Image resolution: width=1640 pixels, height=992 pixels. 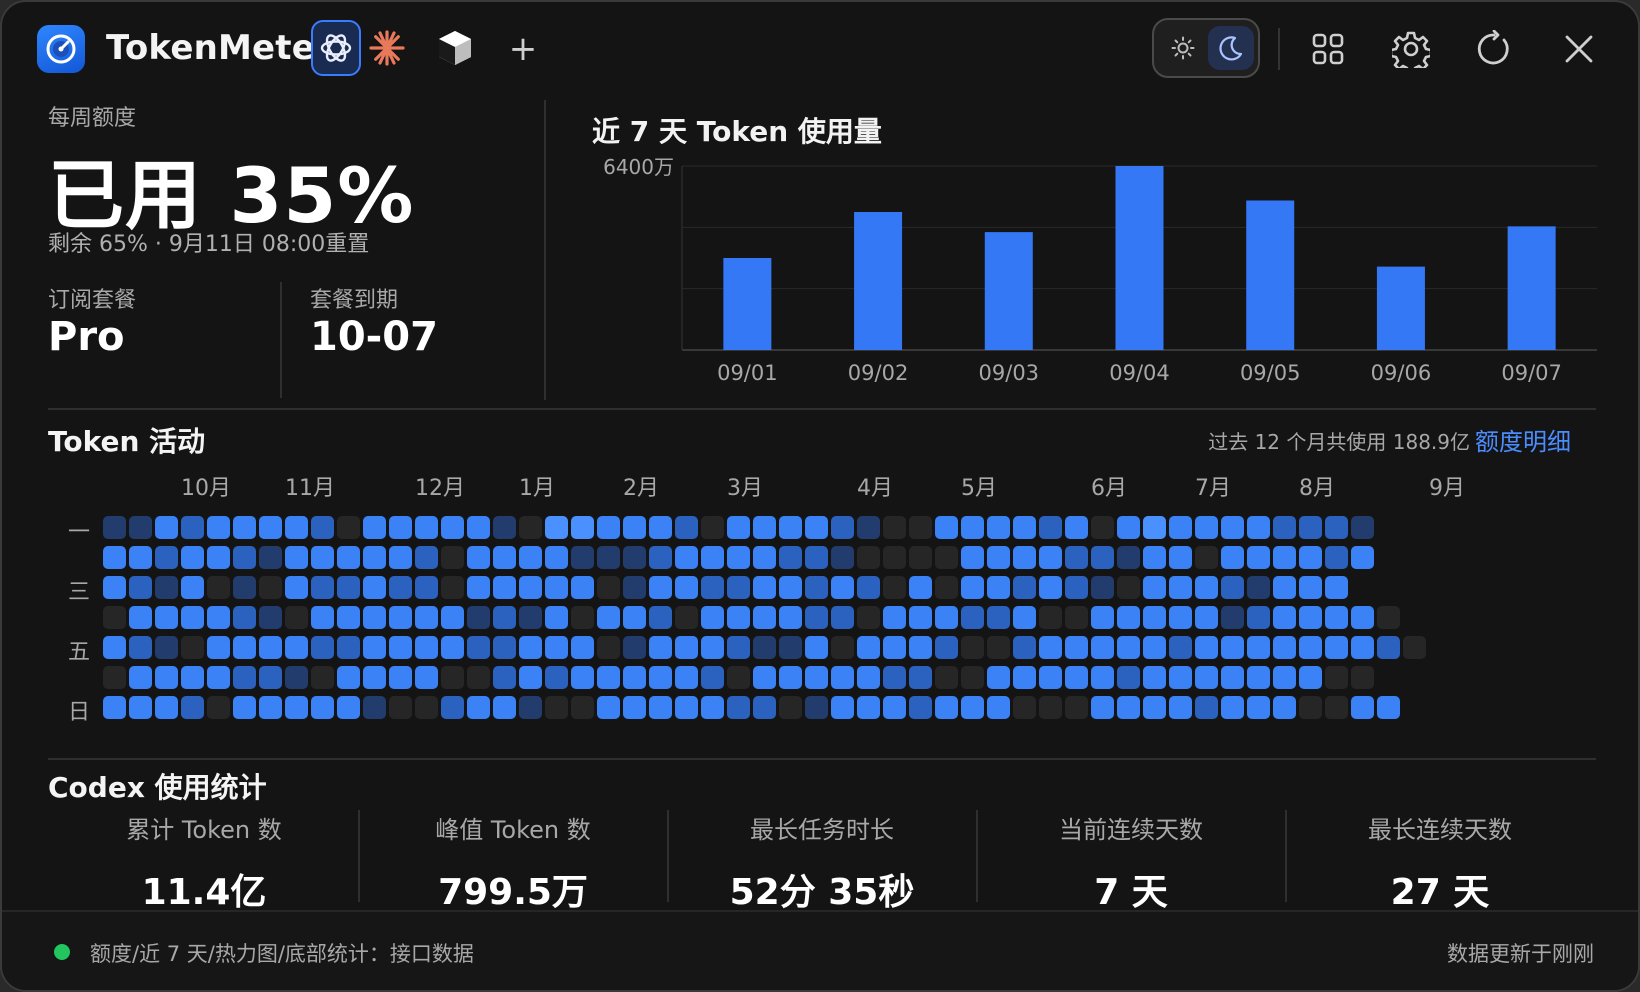 I want to click on refresh-icon, so click(x=1494, y=49).